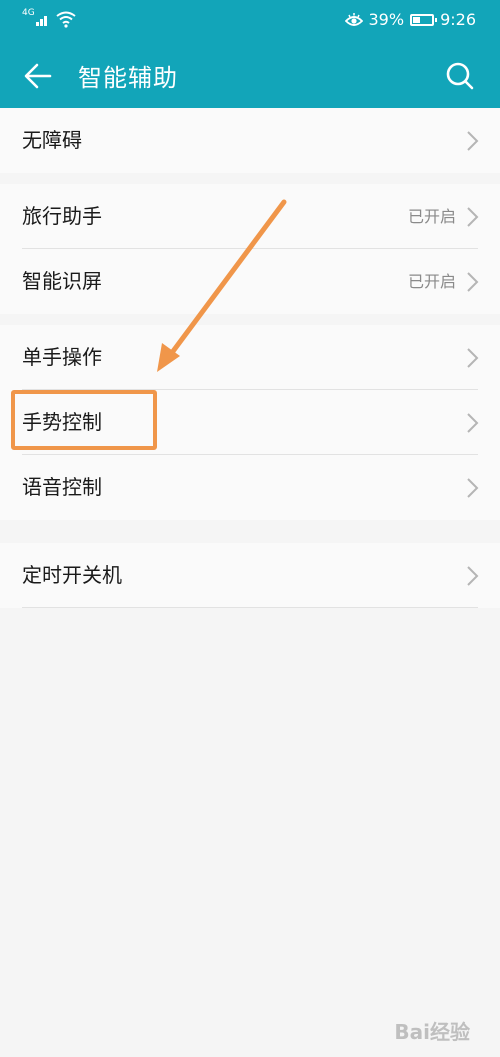  What do you see at coordinates (250, 607) in the screenshot?
I see `divider` at bounding box center [250, 607].